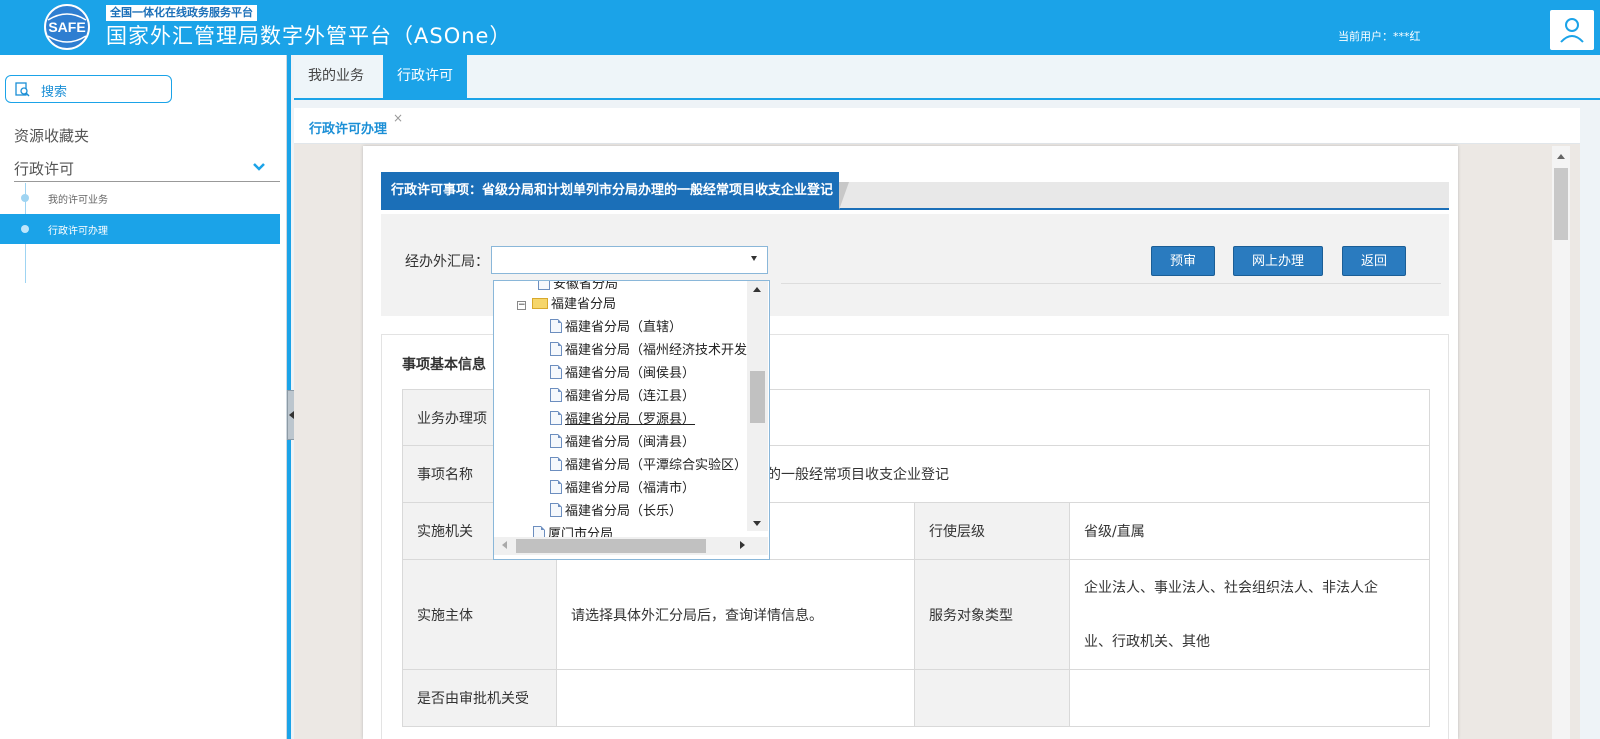 This screenshot has width=1600, height=739. Describe the element at coordinates (521, 305) in the screenshot. I see `collapse-icon: −` at that location.